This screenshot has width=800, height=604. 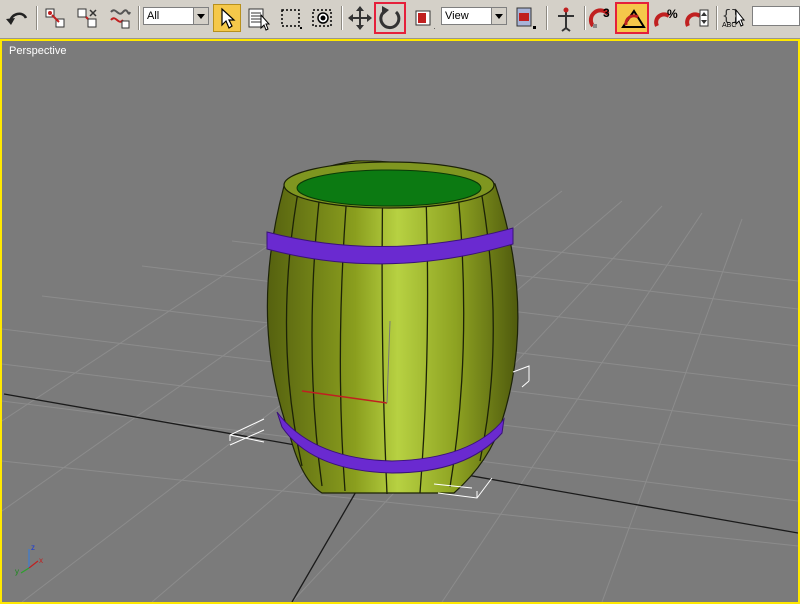 I want to click on select-and-link-icon, so click(x=55, y=18).